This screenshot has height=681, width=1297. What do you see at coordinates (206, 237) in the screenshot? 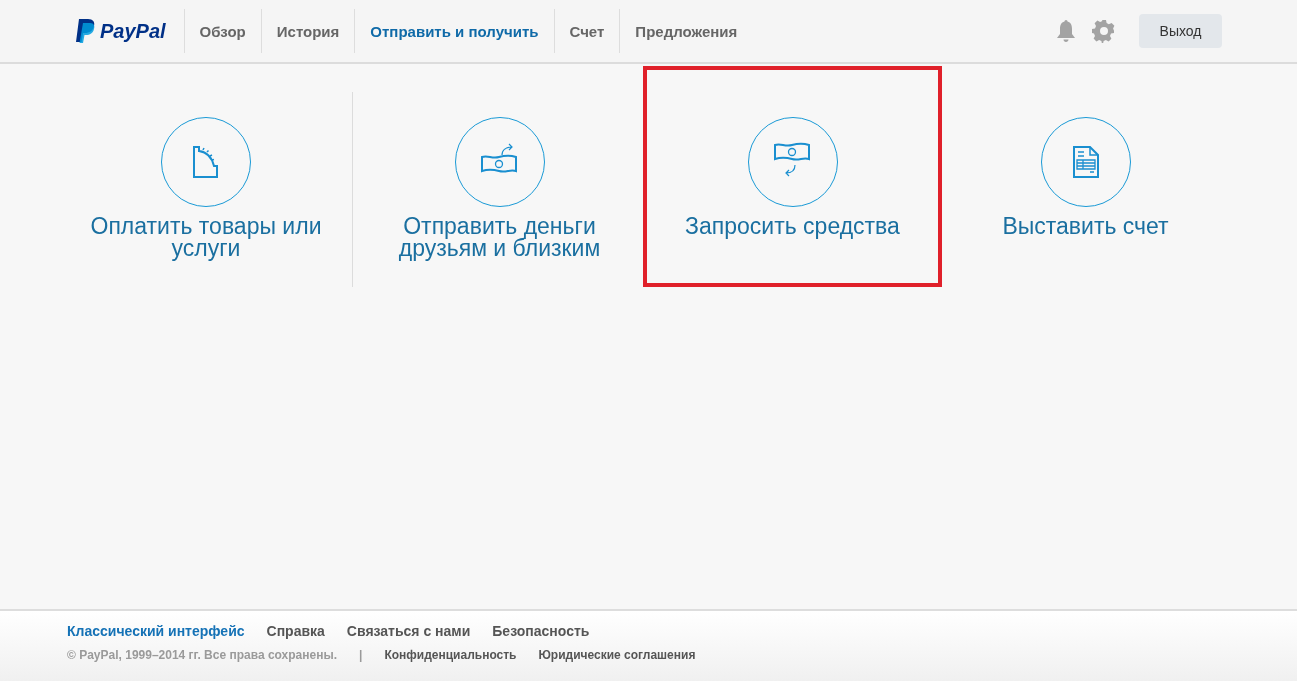
I see `action-link: Оплатить товары или услуги` at bounding box center [206, 237].